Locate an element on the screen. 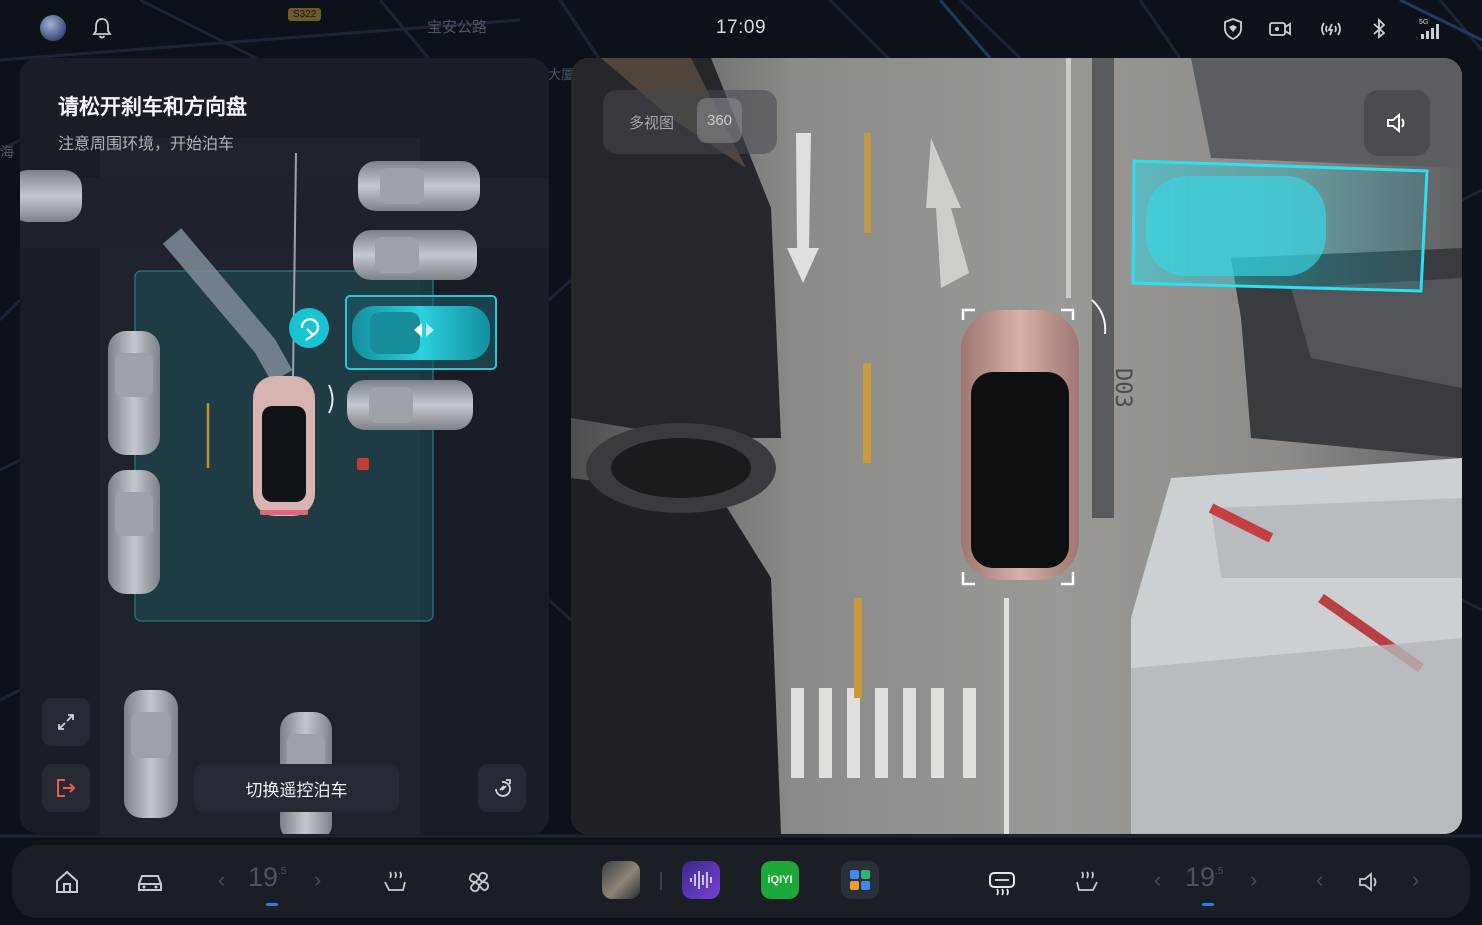 Image resolution: width=1482 pixels, height=925 pixels. bluetooth-icon is located at coordinates (1379, 29).